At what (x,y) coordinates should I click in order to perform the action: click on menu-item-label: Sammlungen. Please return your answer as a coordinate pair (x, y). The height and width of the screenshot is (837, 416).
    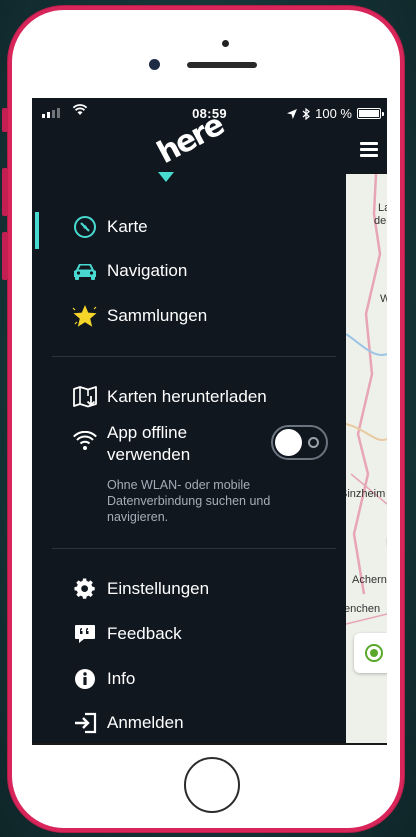
    Looking at the image, I should click on (157, 315).